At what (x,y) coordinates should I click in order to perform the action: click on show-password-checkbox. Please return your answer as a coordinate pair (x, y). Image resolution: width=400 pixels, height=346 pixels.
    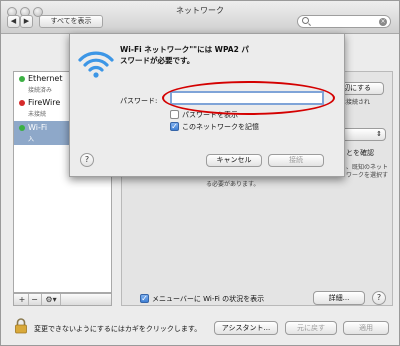
    Looking at the image, I should click on (174, 114).